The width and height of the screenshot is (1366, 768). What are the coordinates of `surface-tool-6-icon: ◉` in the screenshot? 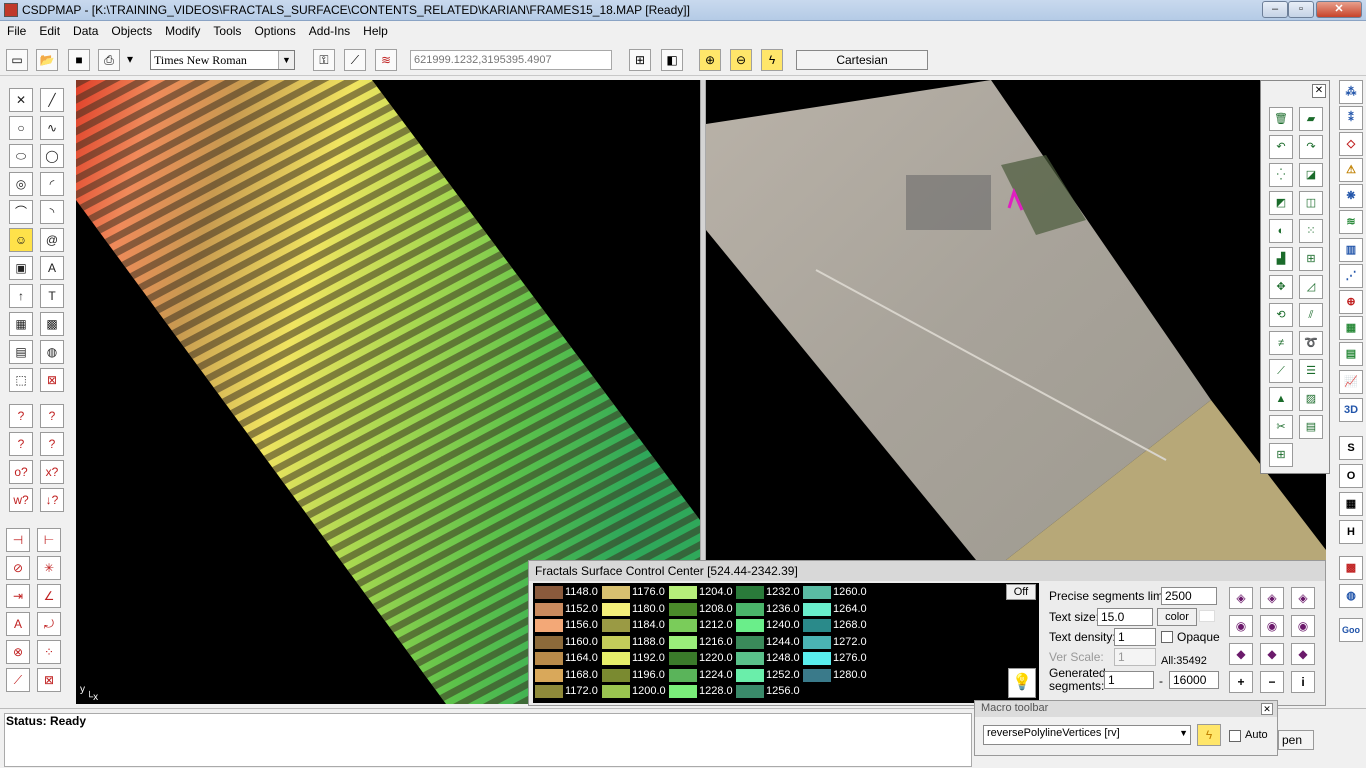 It's located at (1303, 626).